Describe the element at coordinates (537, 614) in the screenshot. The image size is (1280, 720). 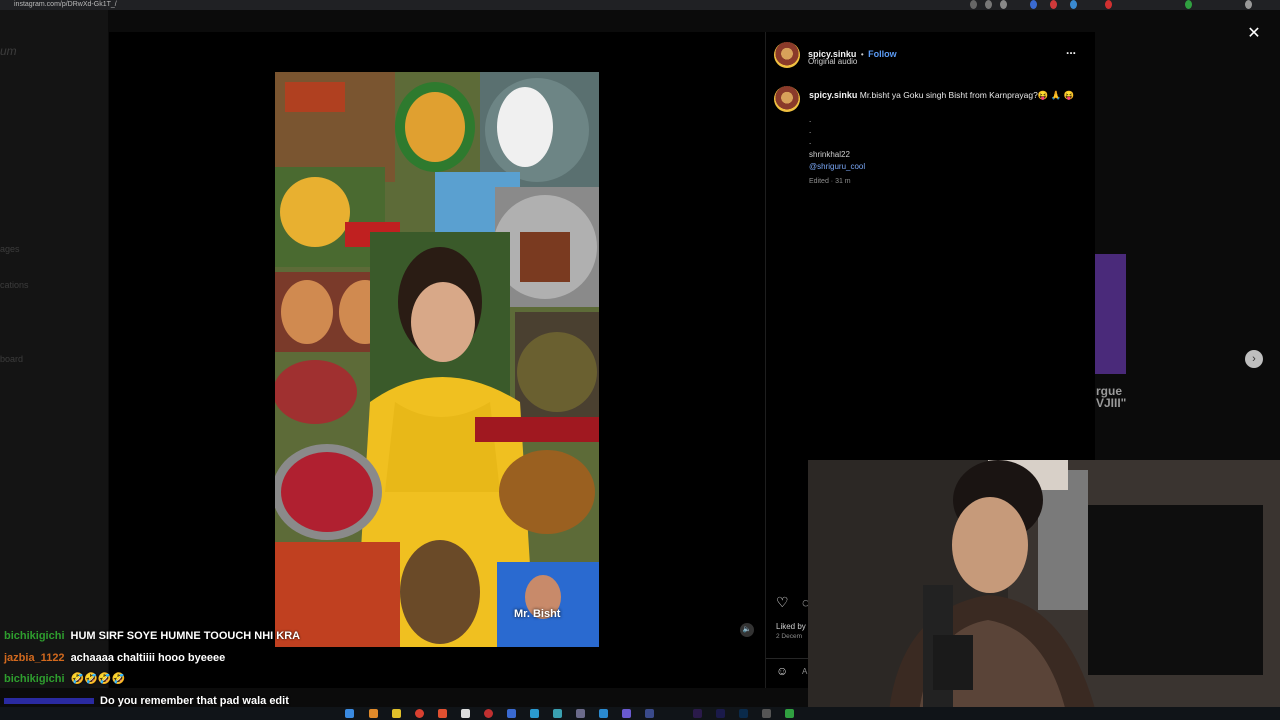
I see `reel-overlay-text: Mr. Bisht` at that location.